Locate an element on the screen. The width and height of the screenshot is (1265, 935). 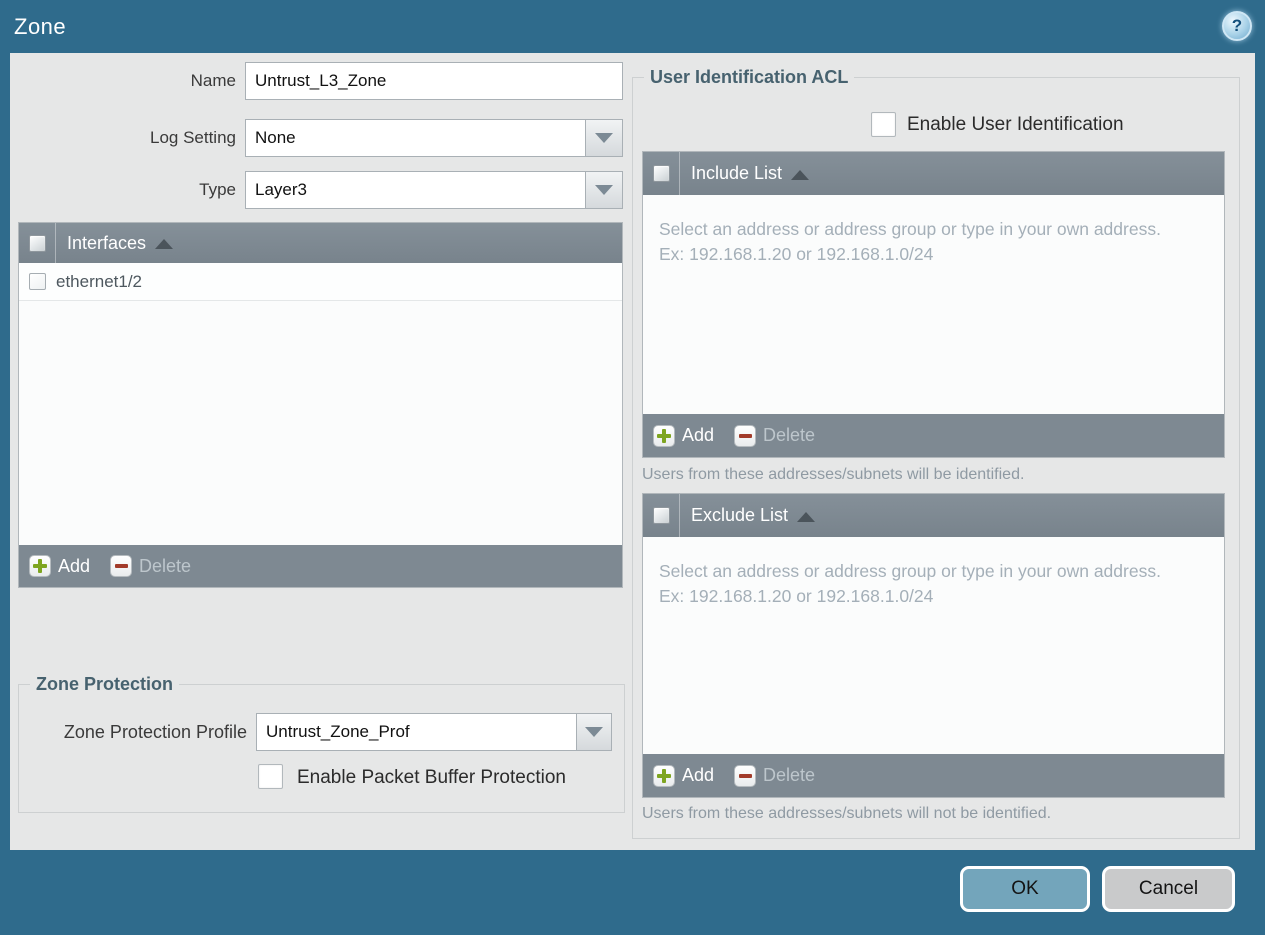
exclude-select-all-cell is located at coordinates (661, 515).